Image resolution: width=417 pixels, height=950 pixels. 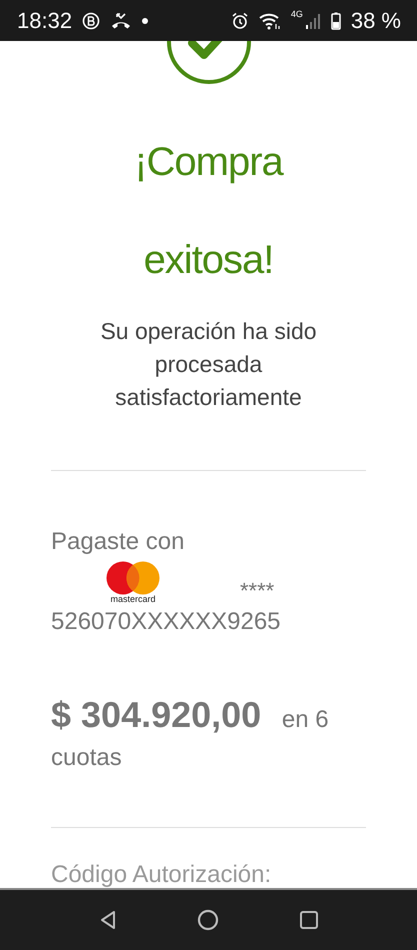 I want to click on card-mask: ****, so click(x=257, y=591).